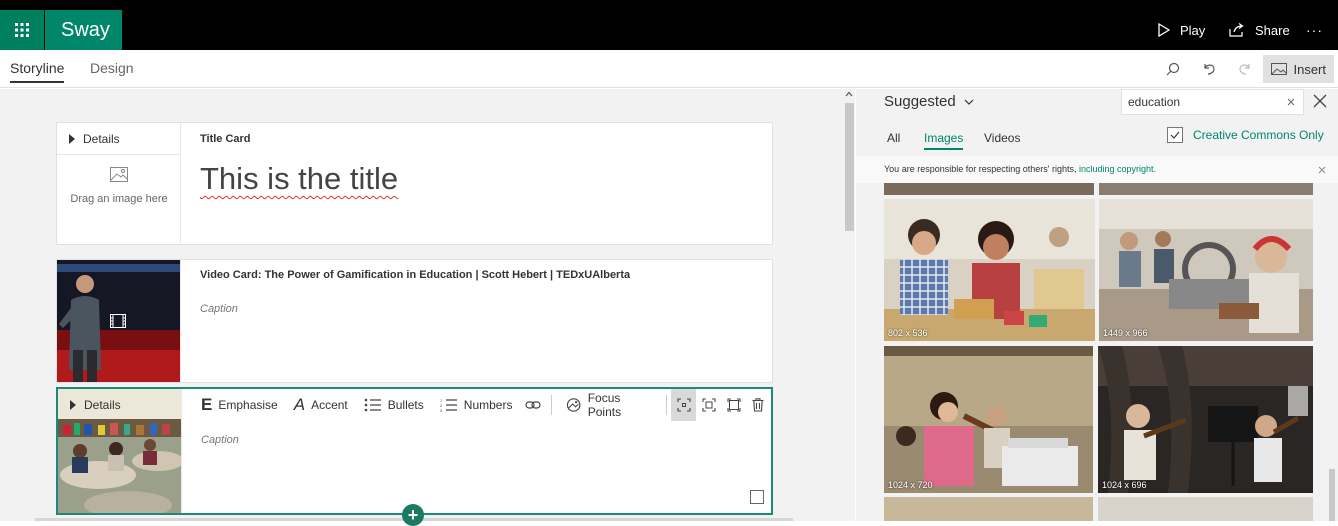  I want to click on image-drop-zone: Drag an image here, so click(119, 186).